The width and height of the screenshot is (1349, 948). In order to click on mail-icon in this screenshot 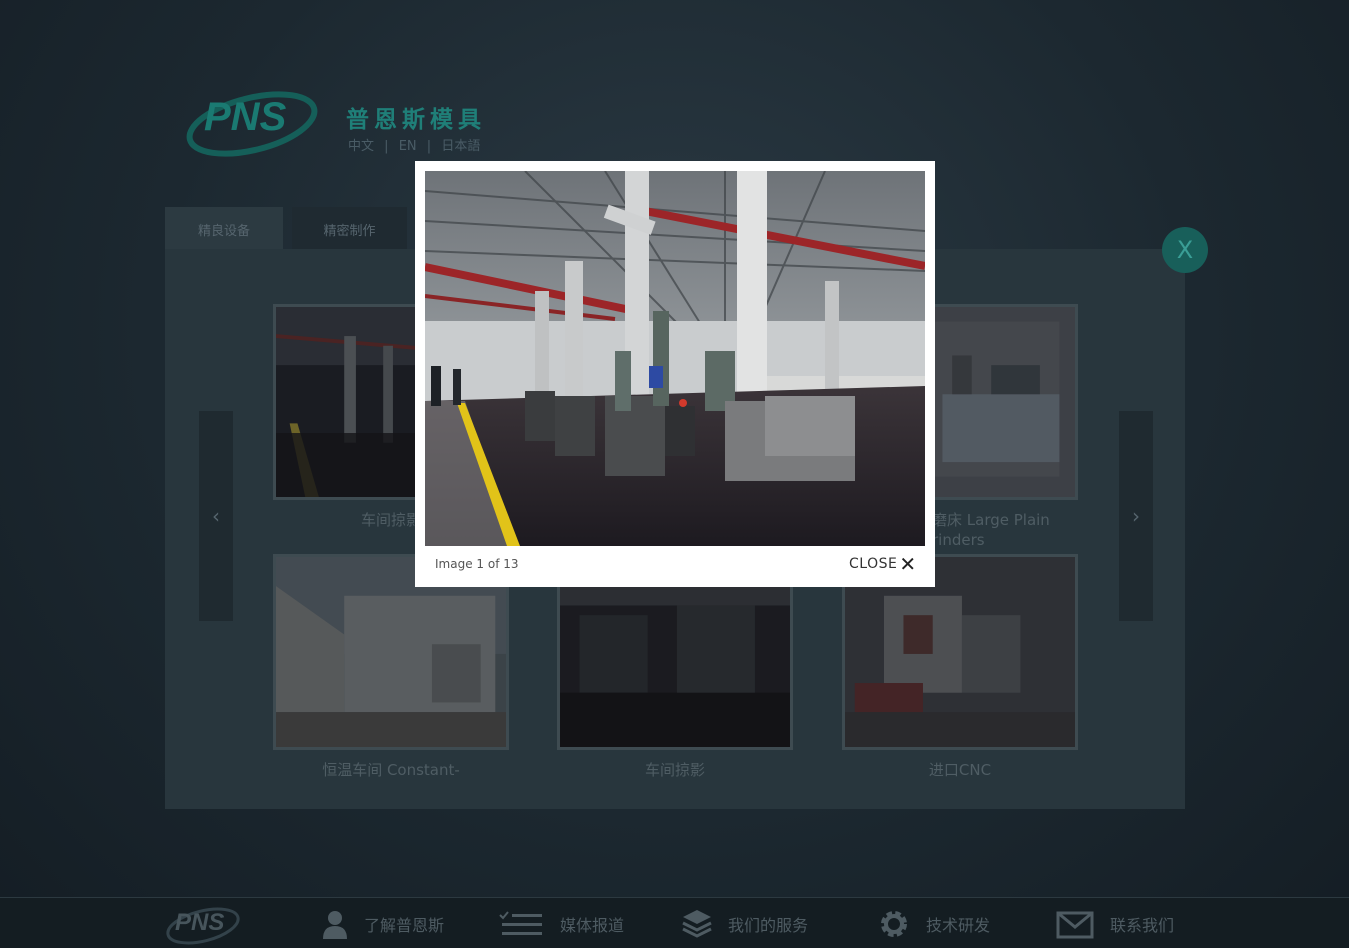, I will do `click(1075, 925)`.